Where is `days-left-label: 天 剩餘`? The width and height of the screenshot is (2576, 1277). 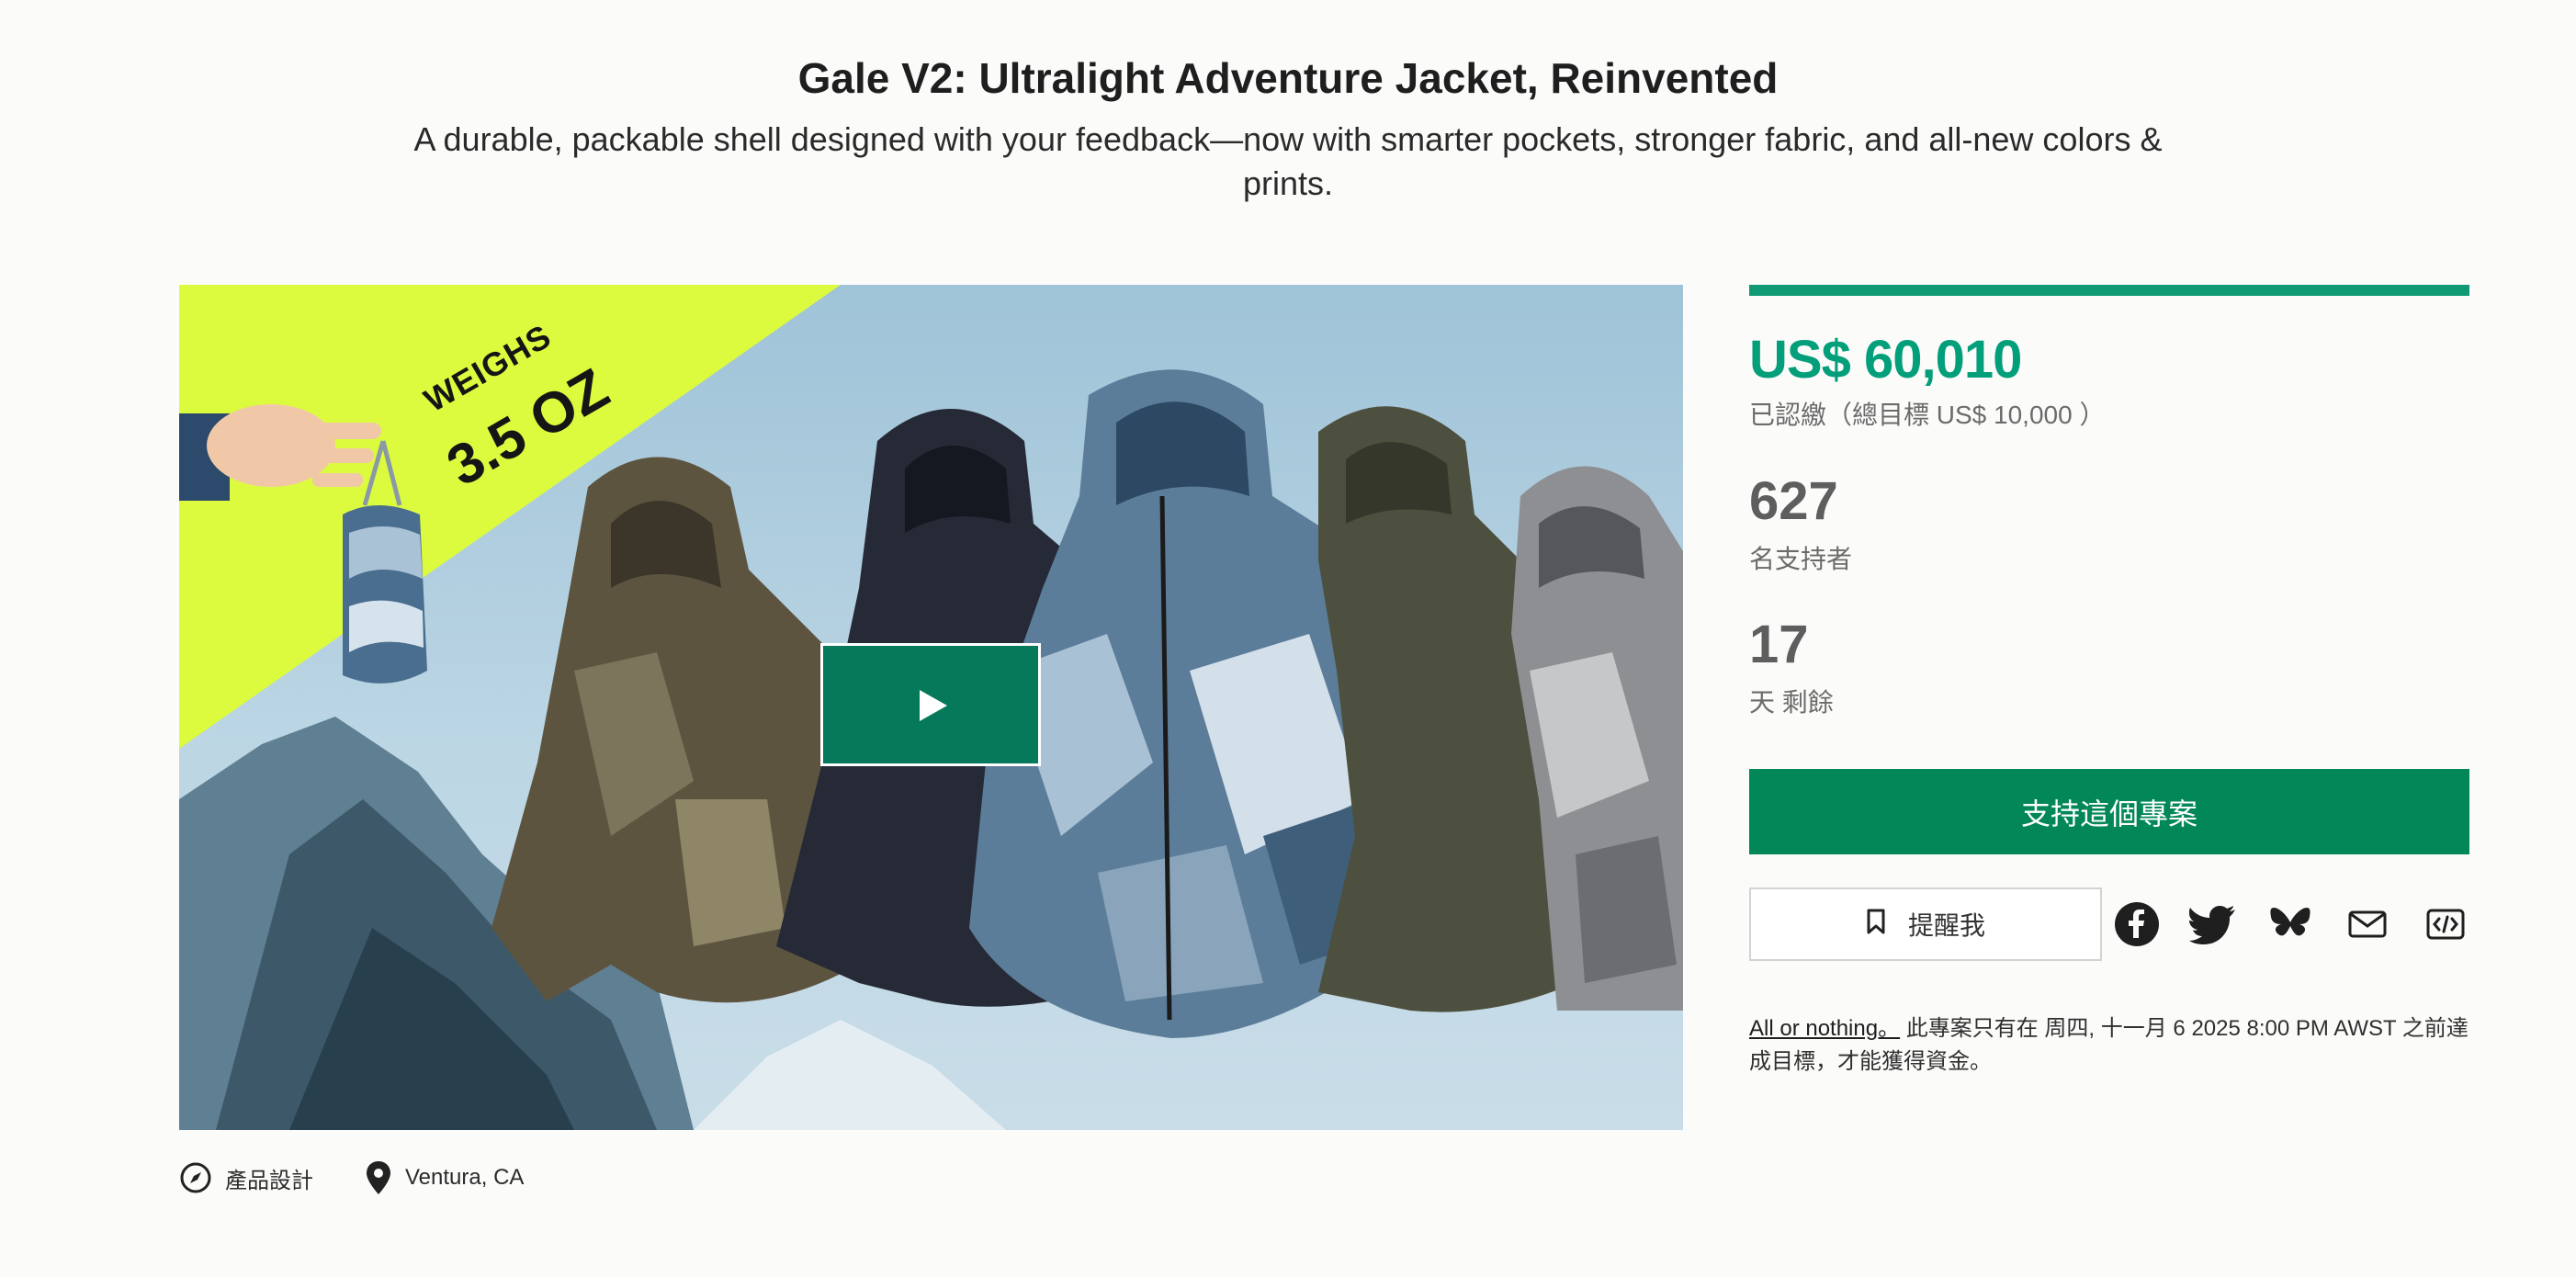
days-left-label: 天 剩餘 is located at coordinates (1791, 702).